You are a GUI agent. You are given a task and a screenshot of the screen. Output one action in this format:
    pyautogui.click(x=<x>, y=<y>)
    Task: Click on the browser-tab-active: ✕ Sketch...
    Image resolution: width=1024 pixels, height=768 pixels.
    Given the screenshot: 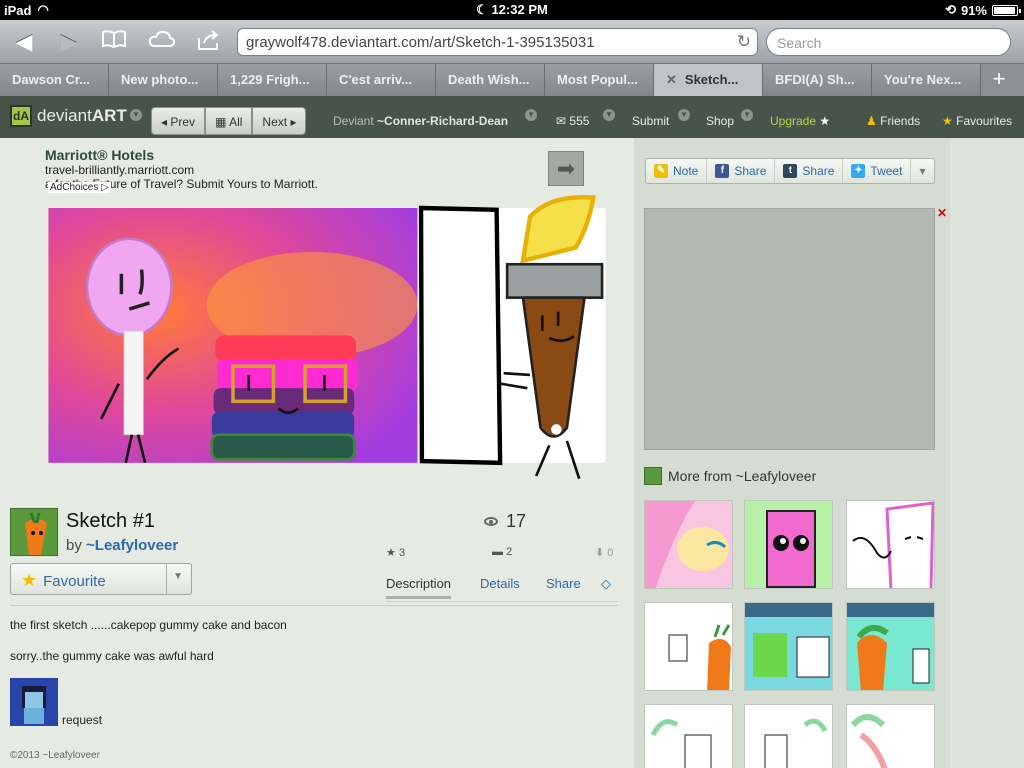 What is the action you would take?
    pyautogui.click(x=708, y=80)
    